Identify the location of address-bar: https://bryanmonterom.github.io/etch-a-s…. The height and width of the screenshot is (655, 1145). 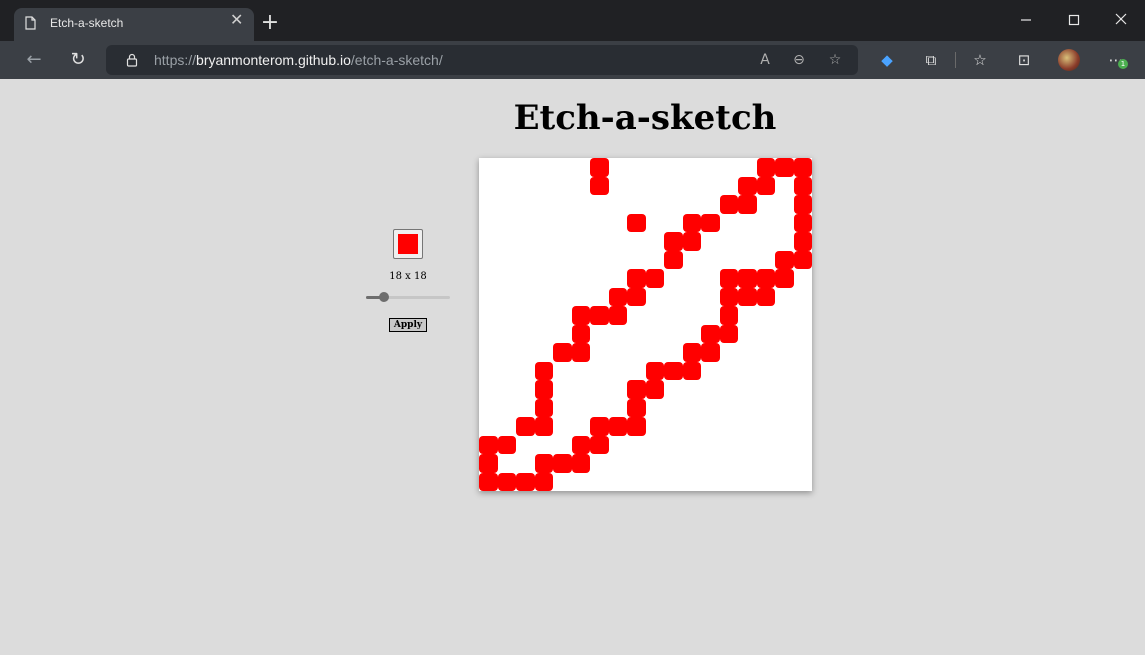
(482, 60).